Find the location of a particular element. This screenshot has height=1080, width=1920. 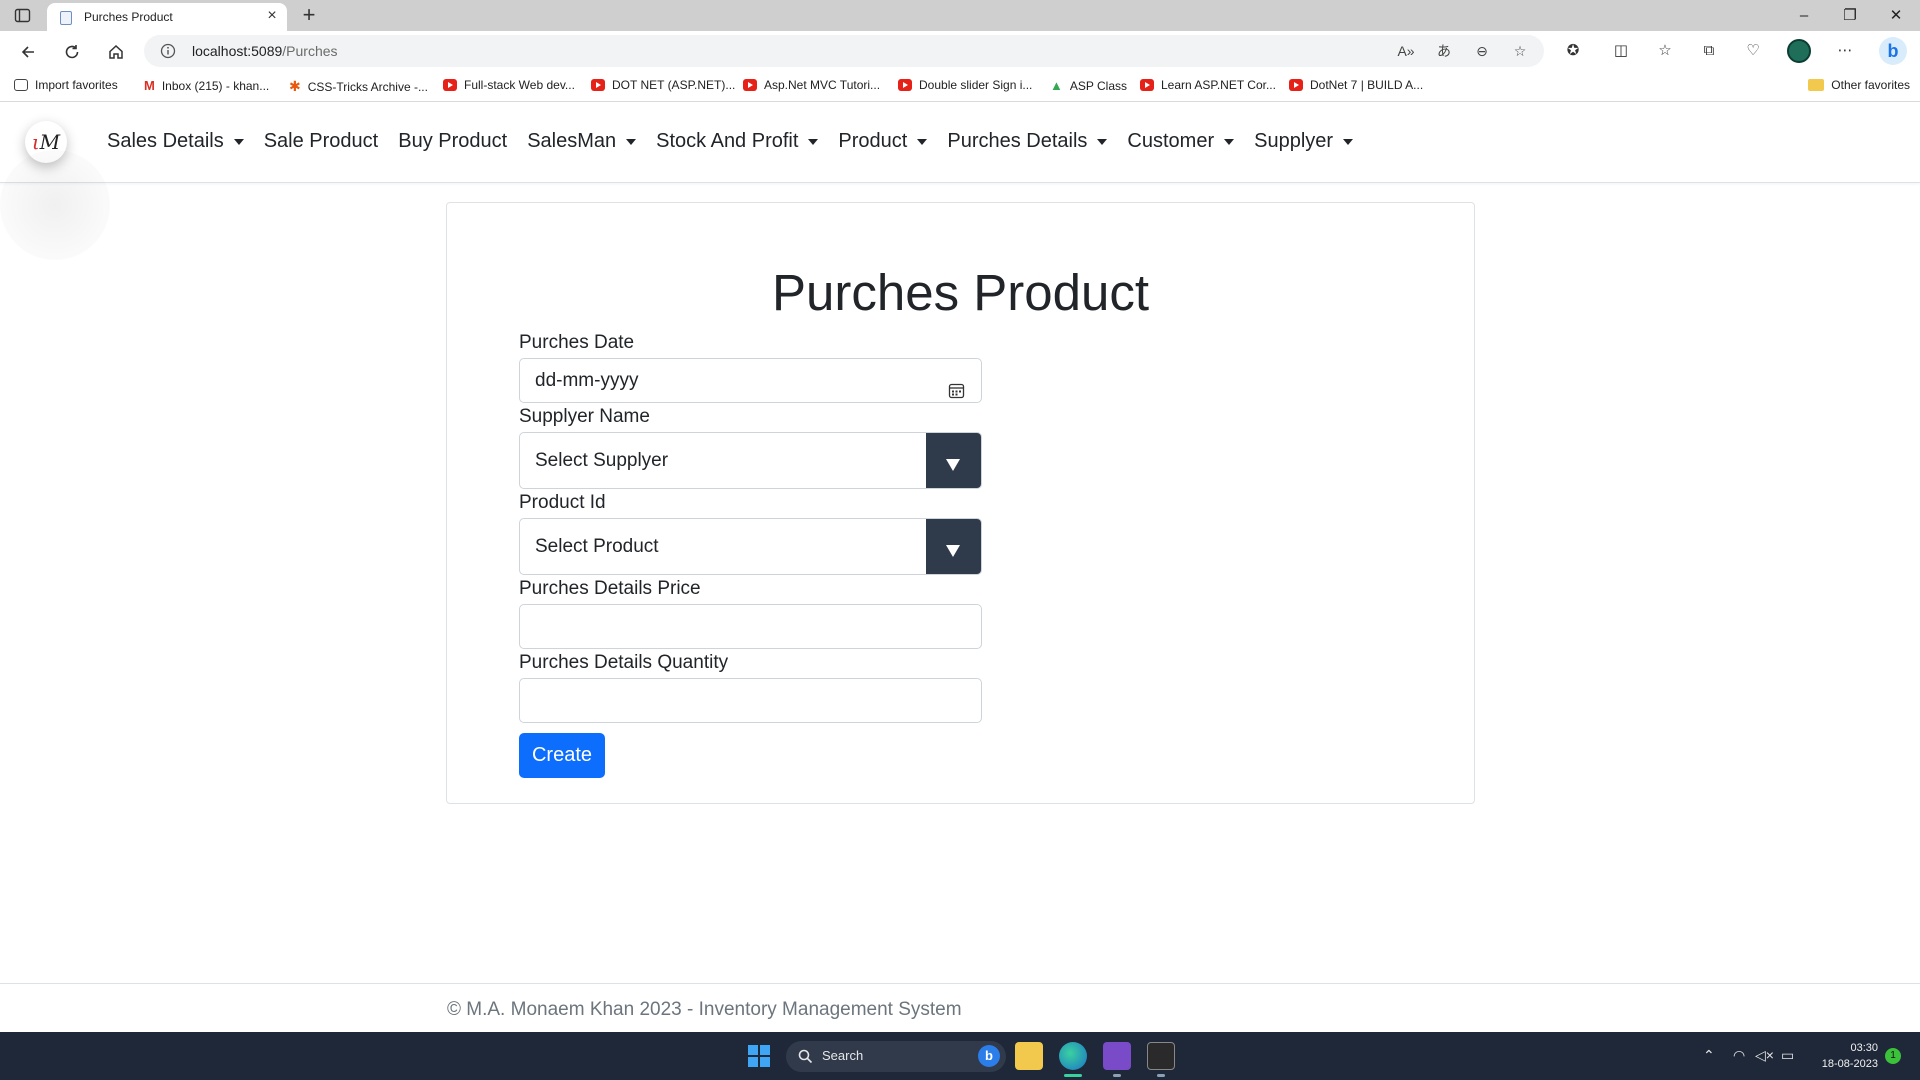

notification-badge: 1 is located at coordinates (1893, 1056).